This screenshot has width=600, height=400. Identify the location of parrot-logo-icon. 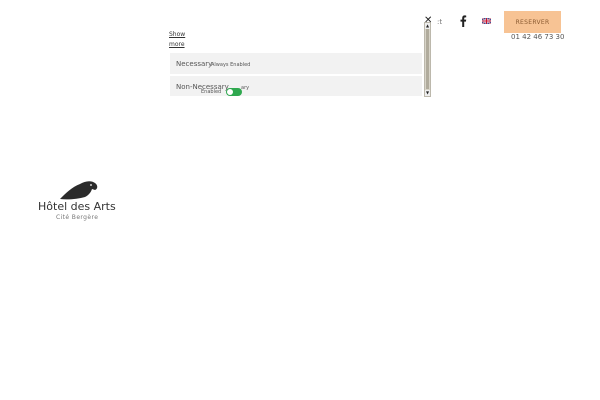
(79, 190).